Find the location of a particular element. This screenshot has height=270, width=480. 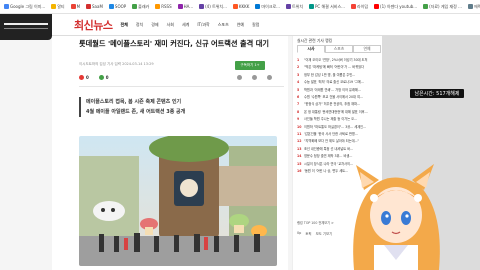

footer-item: 보도 기보기 is located at coordinates (324, 233).